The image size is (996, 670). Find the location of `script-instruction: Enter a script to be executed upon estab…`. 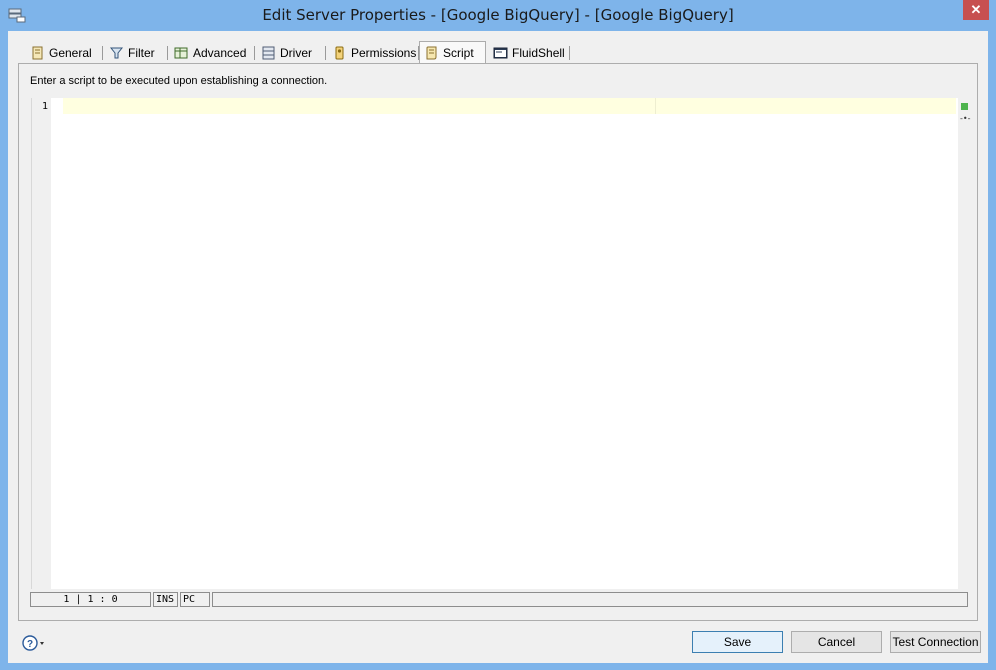

script-instruction: Enter a script to be executed upon estab… is located at coordinates (179, 81).